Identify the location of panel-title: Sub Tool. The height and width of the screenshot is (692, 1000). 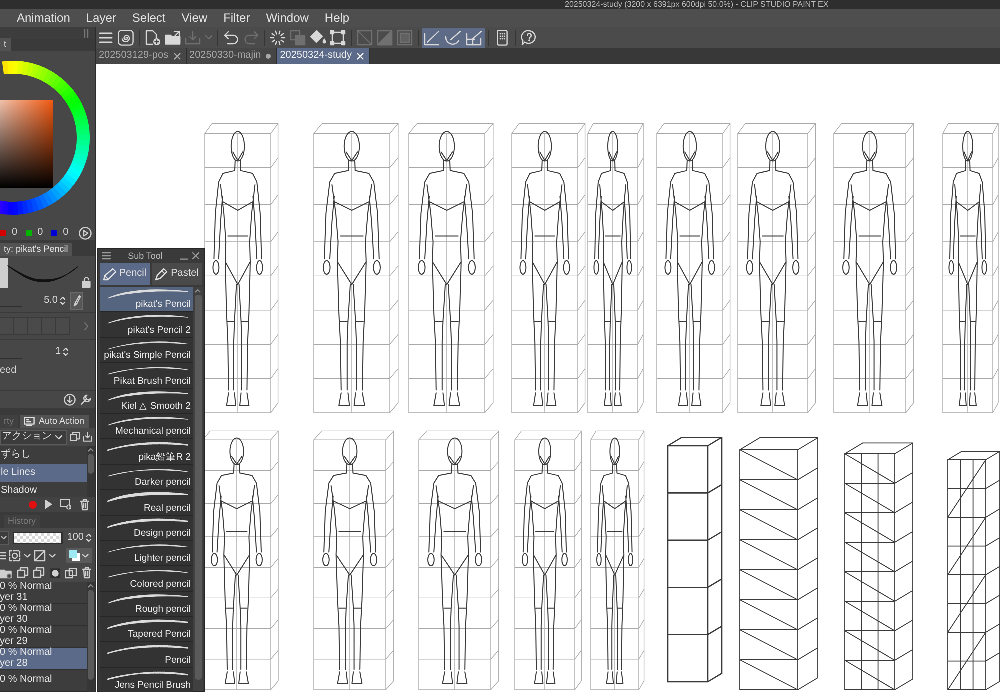
(145, 256).